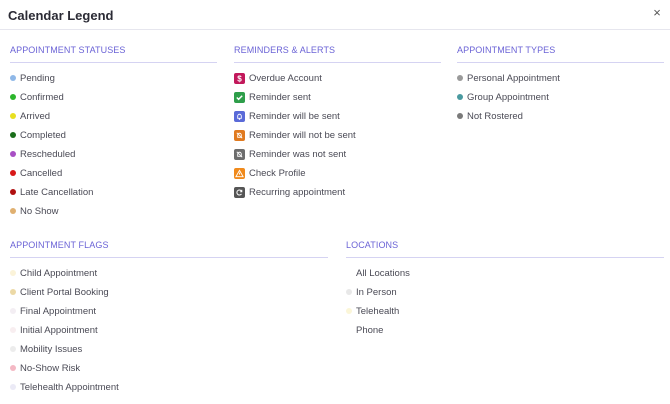  I want to click on legend-label: Arrived, so click(35, 116).